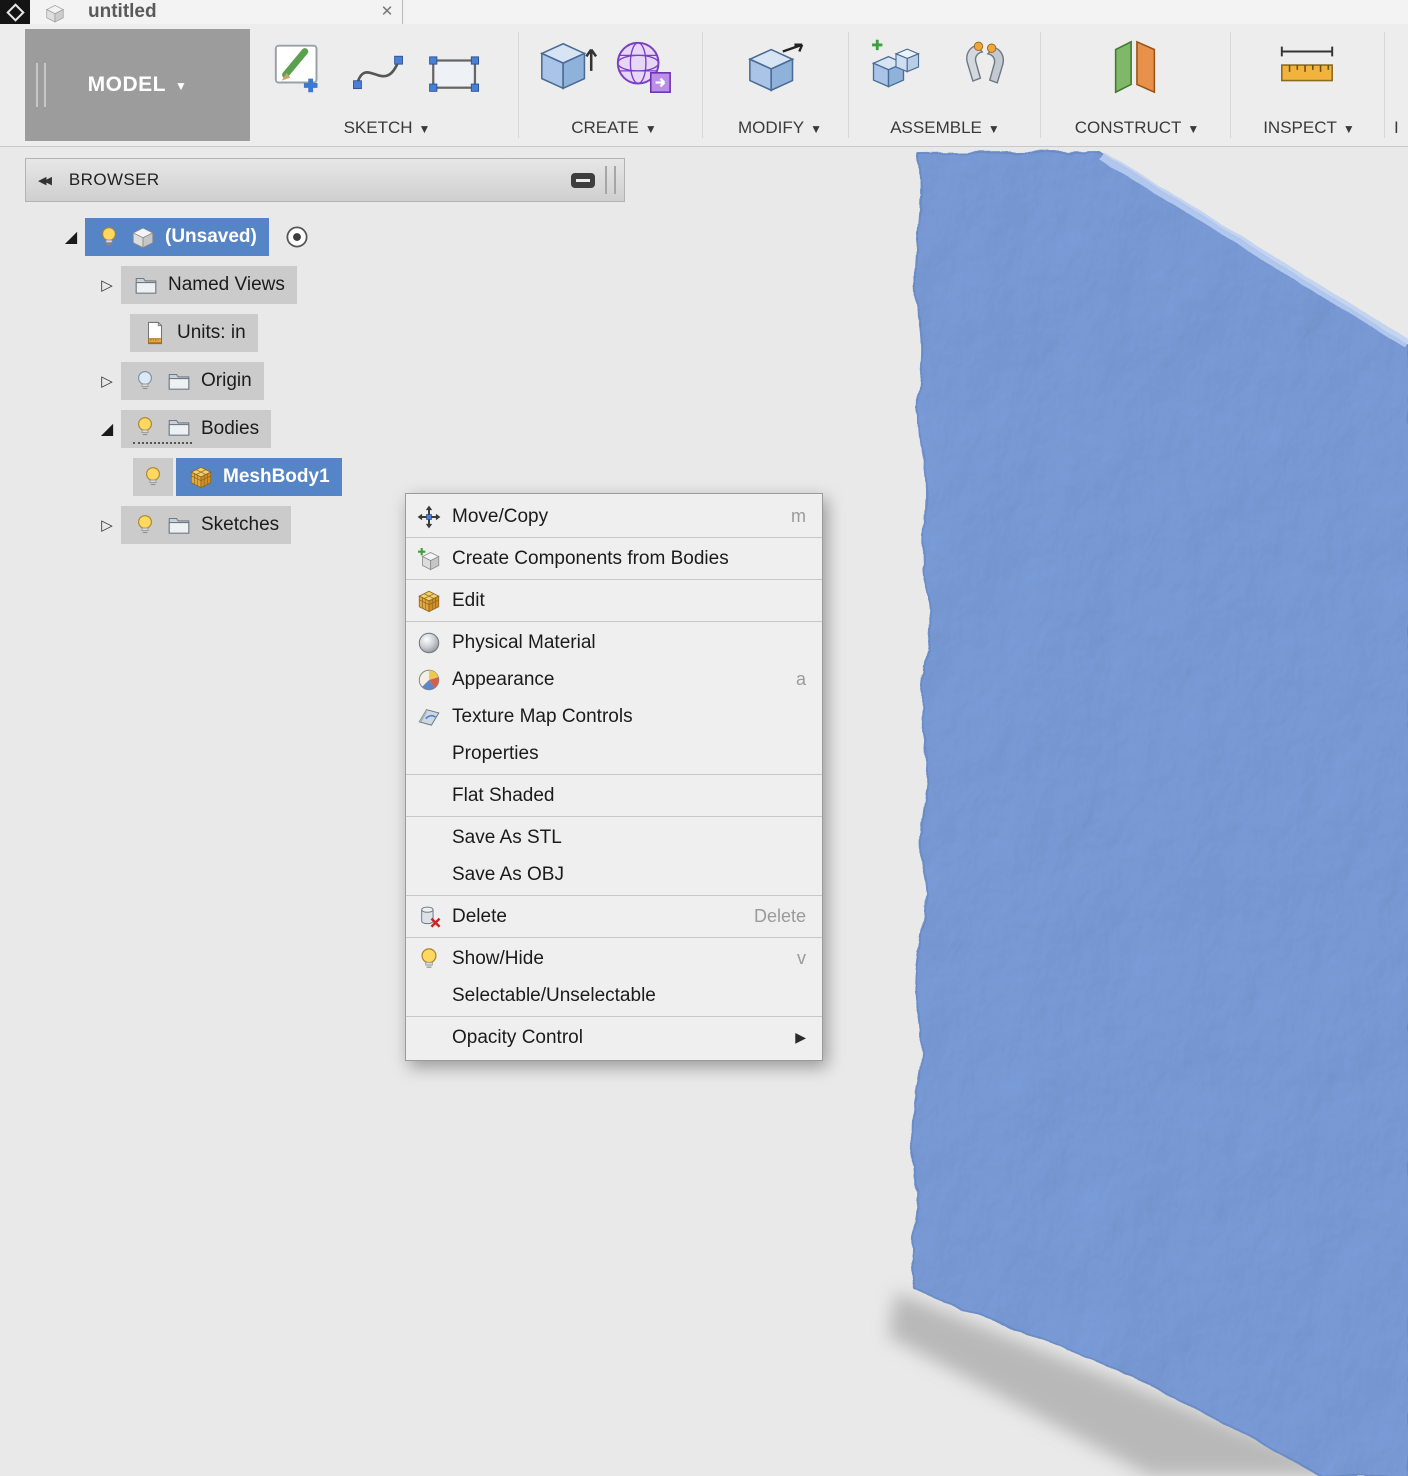 The height and width of the screenshot is (1476, 1408). I want to click on app-logo, so click(15, 12).